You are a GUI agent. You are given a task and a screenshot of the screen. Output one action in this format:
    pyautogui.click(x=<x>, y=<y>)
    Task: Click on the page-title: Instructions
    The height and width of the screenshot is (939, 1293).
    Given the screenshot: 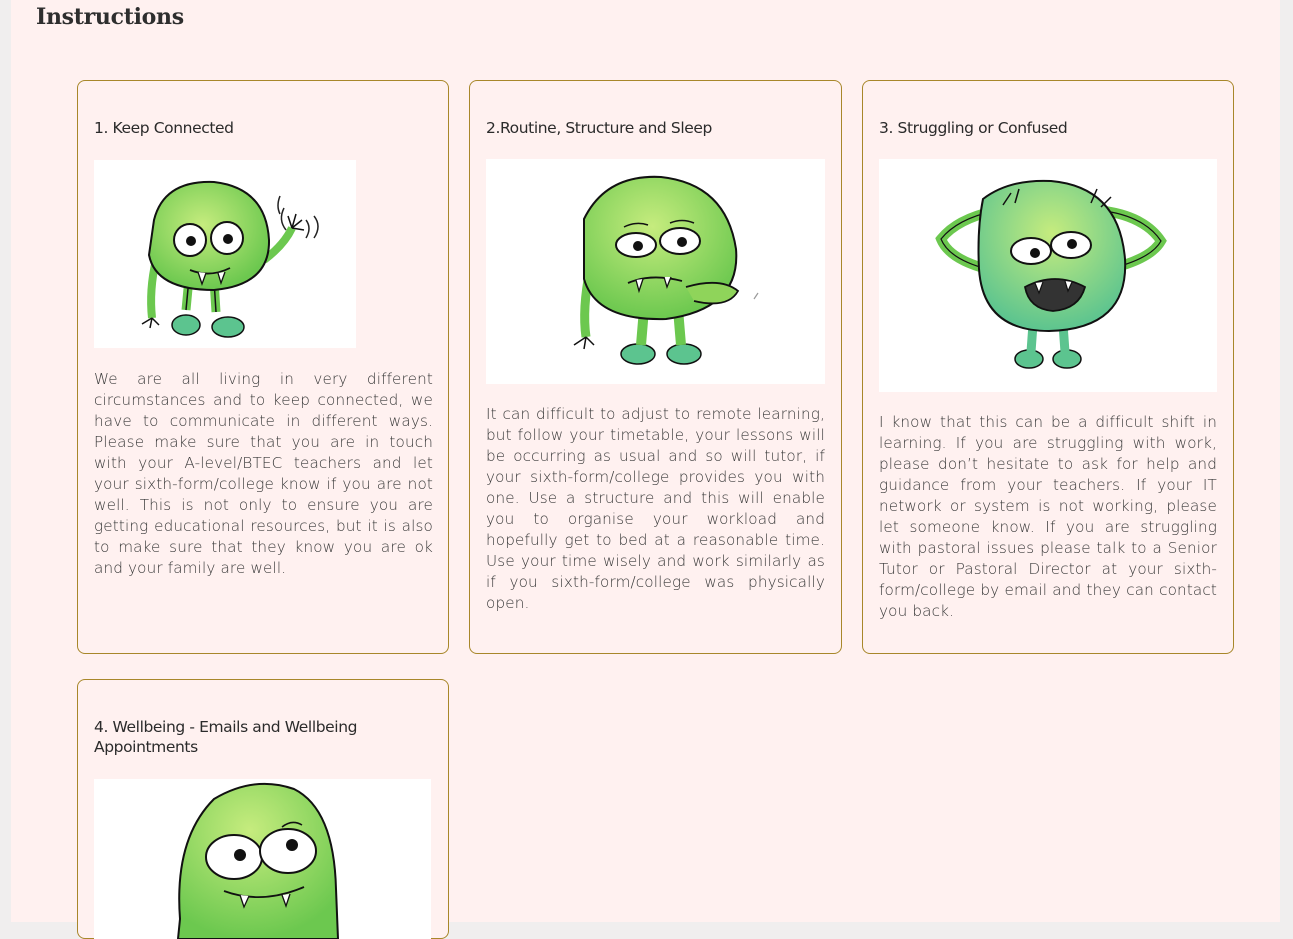 What is the action you would take?
    pyautogui.click(x=110, y=17)
    